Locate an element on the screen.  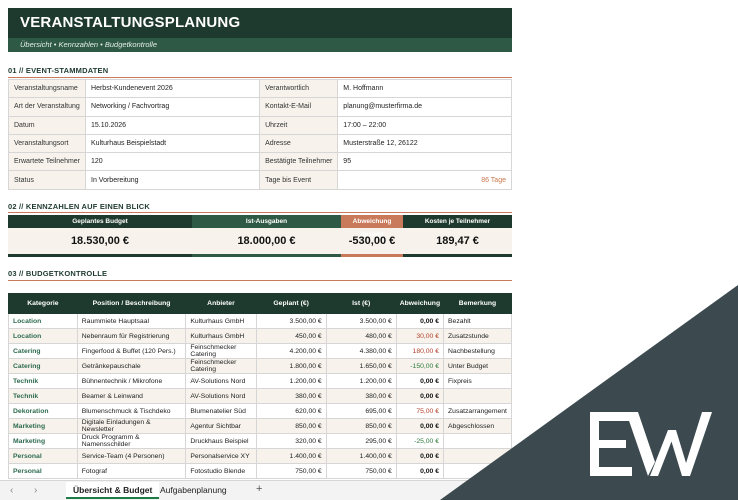
stammdaten-value: Kulturhaus Beispielstadt is located at coordinates (173, 143).